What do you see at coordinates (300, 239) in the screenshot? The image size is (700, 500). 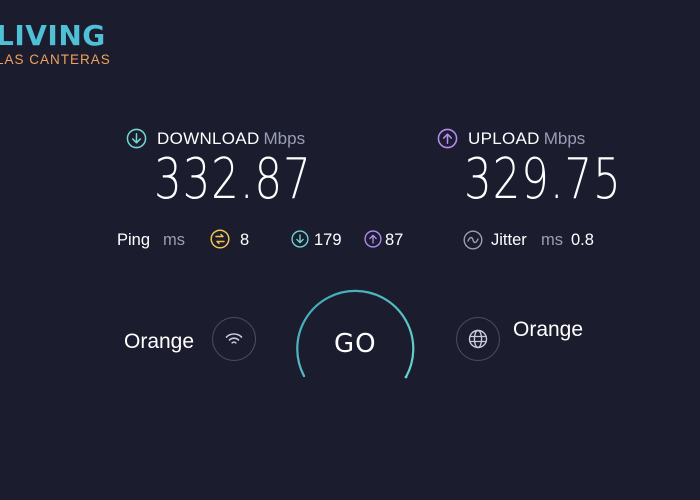 I see `ping-download-icon` at bounding box center [300, 239].